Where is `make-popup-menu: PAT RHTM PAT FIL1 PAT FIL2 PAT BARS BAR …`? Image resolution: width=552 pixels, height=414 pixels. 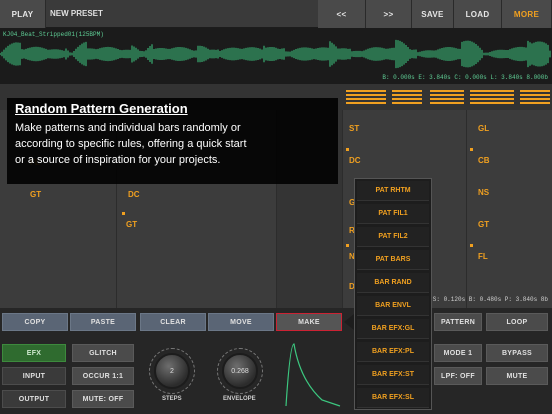
make-popup-menu: PAT RHTM PAT FIL1 PAT FIL2 PAT BARS BAR … is located at coordinates (393, 294).